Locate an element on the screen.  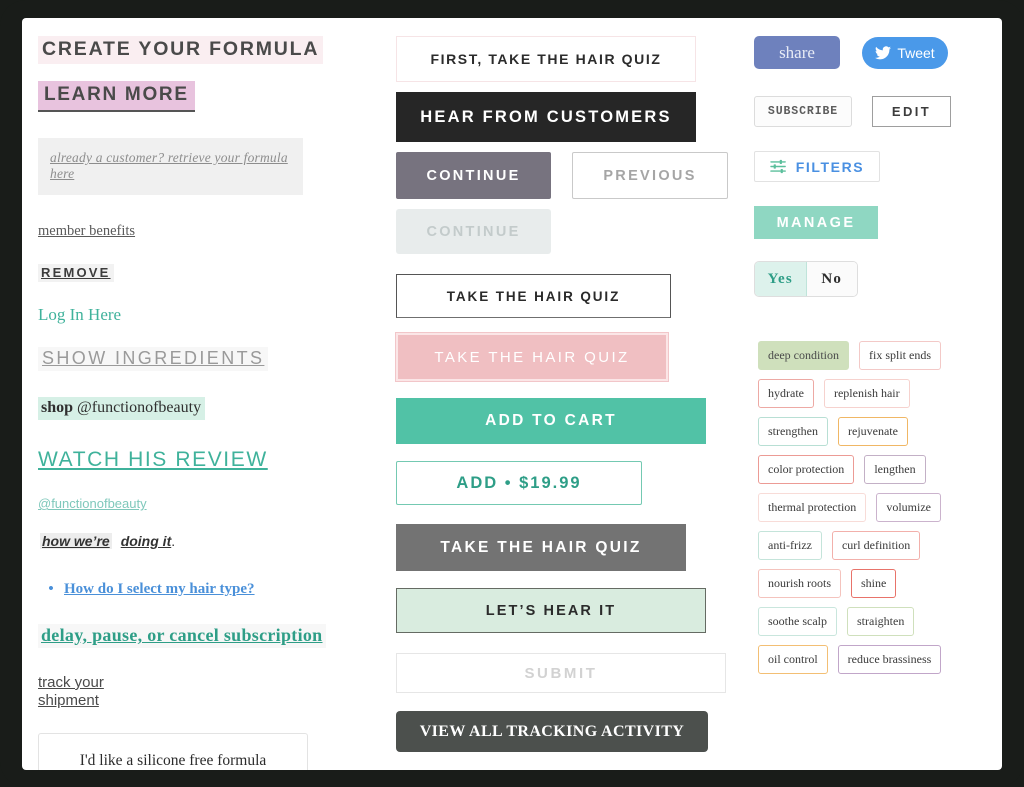
twitter-tweet-button: Tweet is located at coordinates (905, 52).